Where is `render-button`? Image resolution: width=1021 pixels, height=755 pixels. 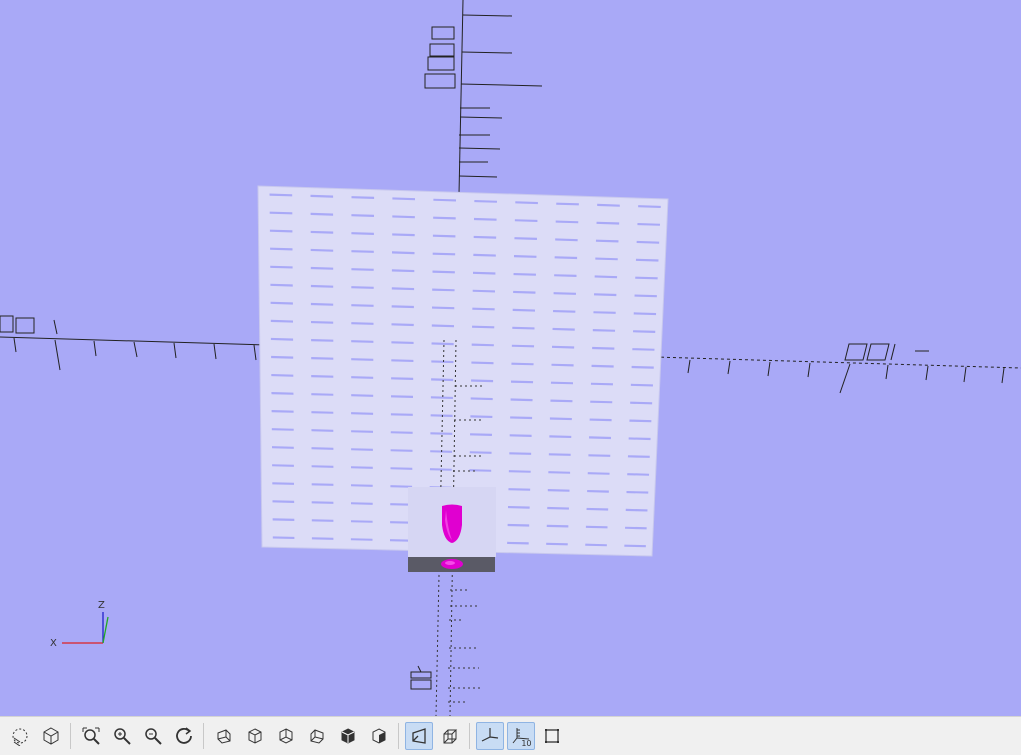 render-button is located at coordinates (51, 736).